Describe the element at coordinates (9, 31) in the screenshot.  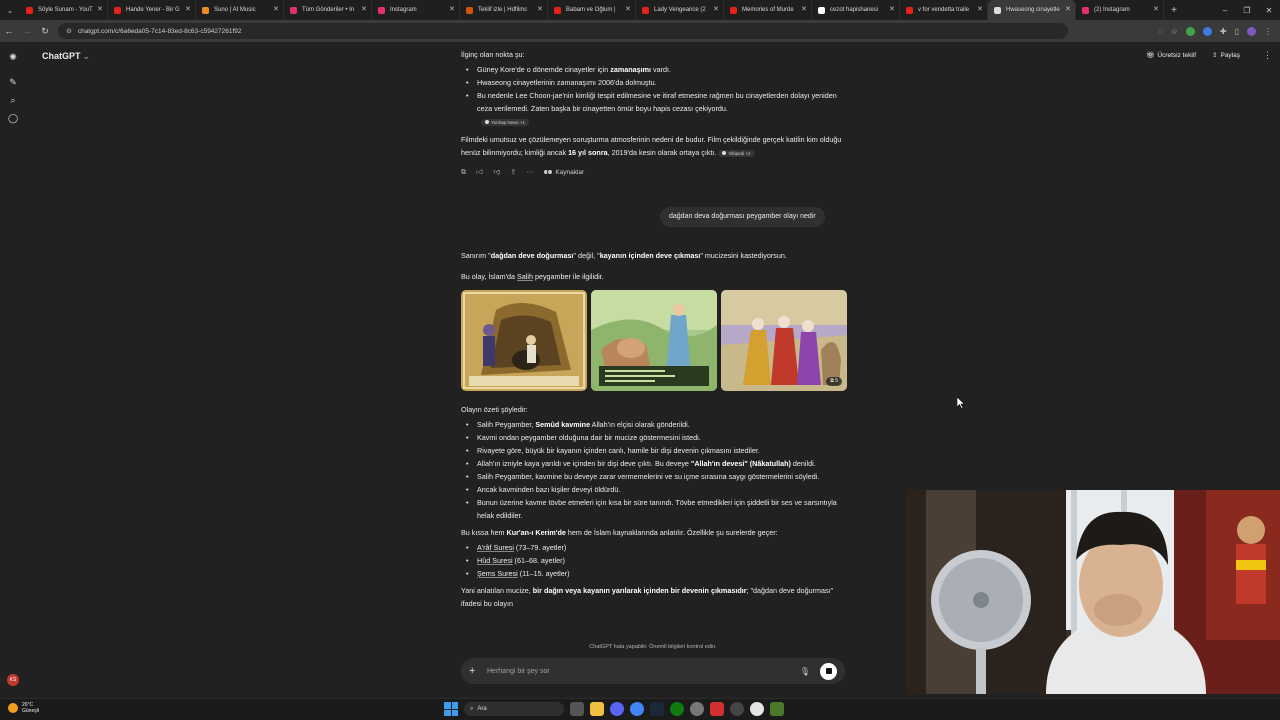
I see `back-icon: ←` at that location.